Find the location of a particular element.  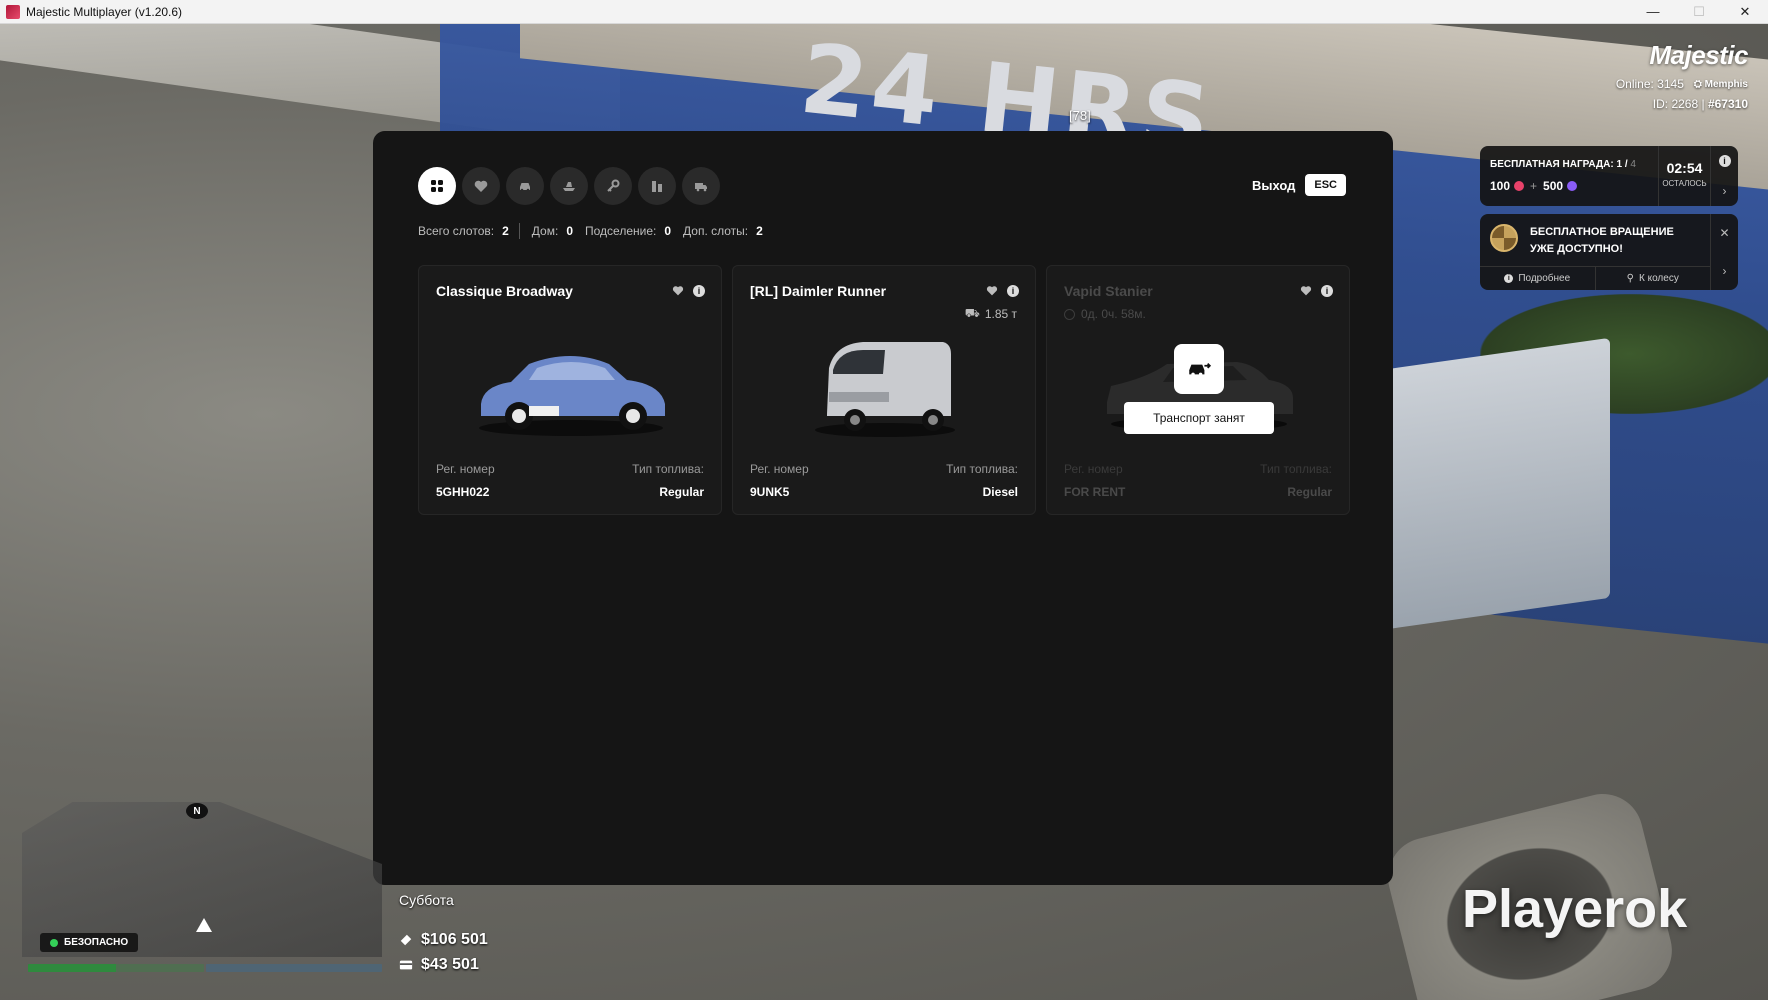

house-slots-label: Дом: is located at coordinates (545, 231).